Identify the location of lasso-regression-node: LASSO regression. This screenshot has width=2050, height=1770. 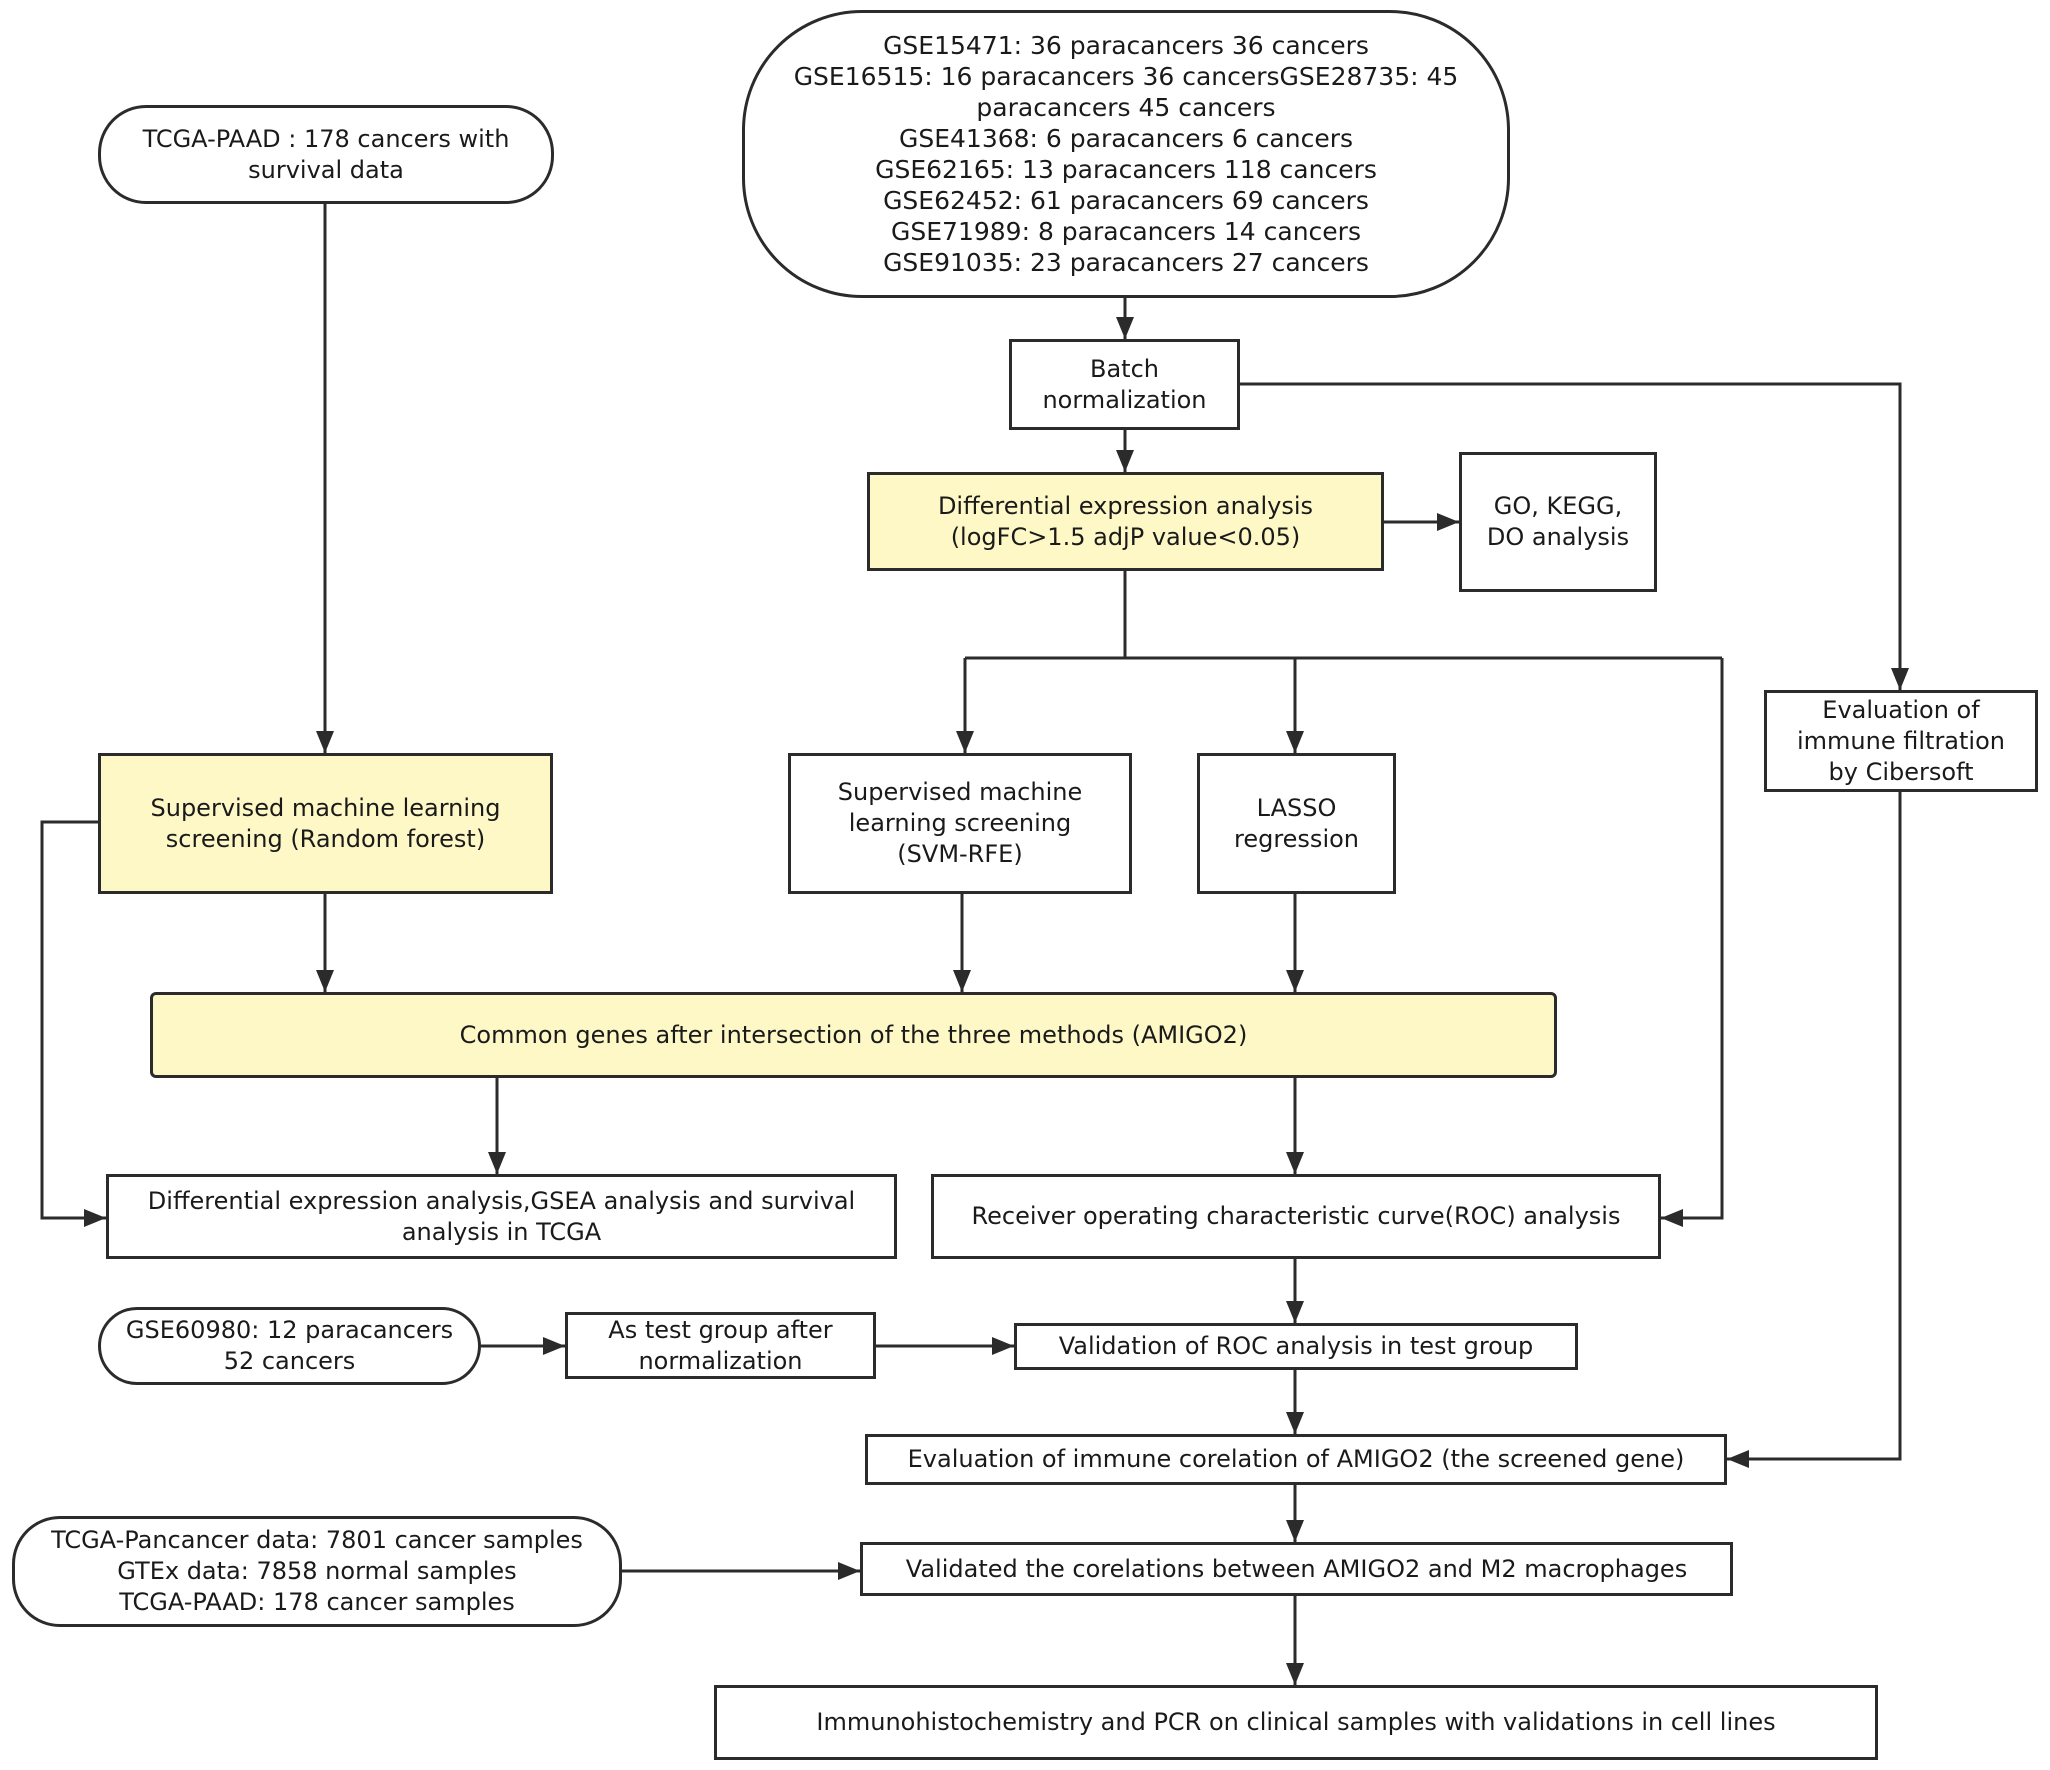
(1296, 823).